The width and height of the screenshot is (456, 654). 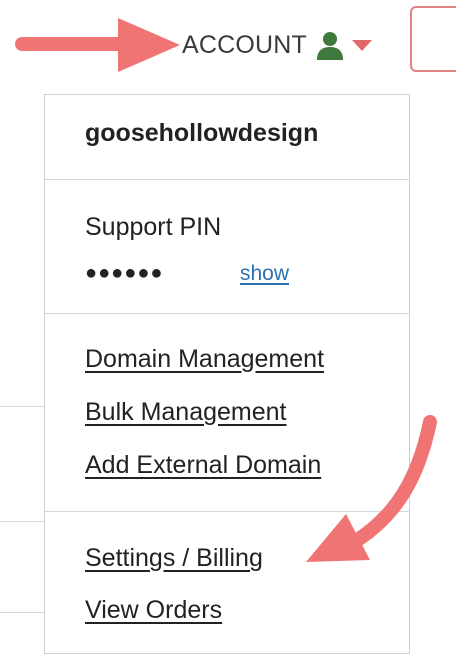 I want to click on header-button, so click(x=433, y=39).